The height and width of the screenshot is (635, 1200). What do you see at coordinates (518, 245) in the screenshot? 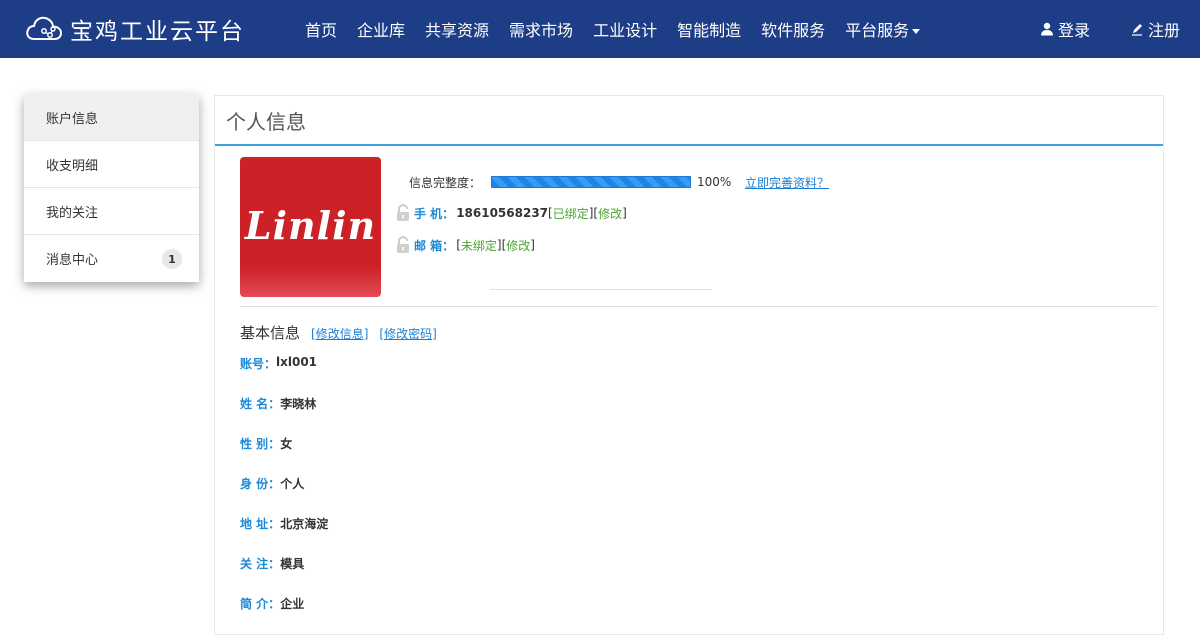
I see `email-edit-link: 修改` at bounding box center [518, 245].